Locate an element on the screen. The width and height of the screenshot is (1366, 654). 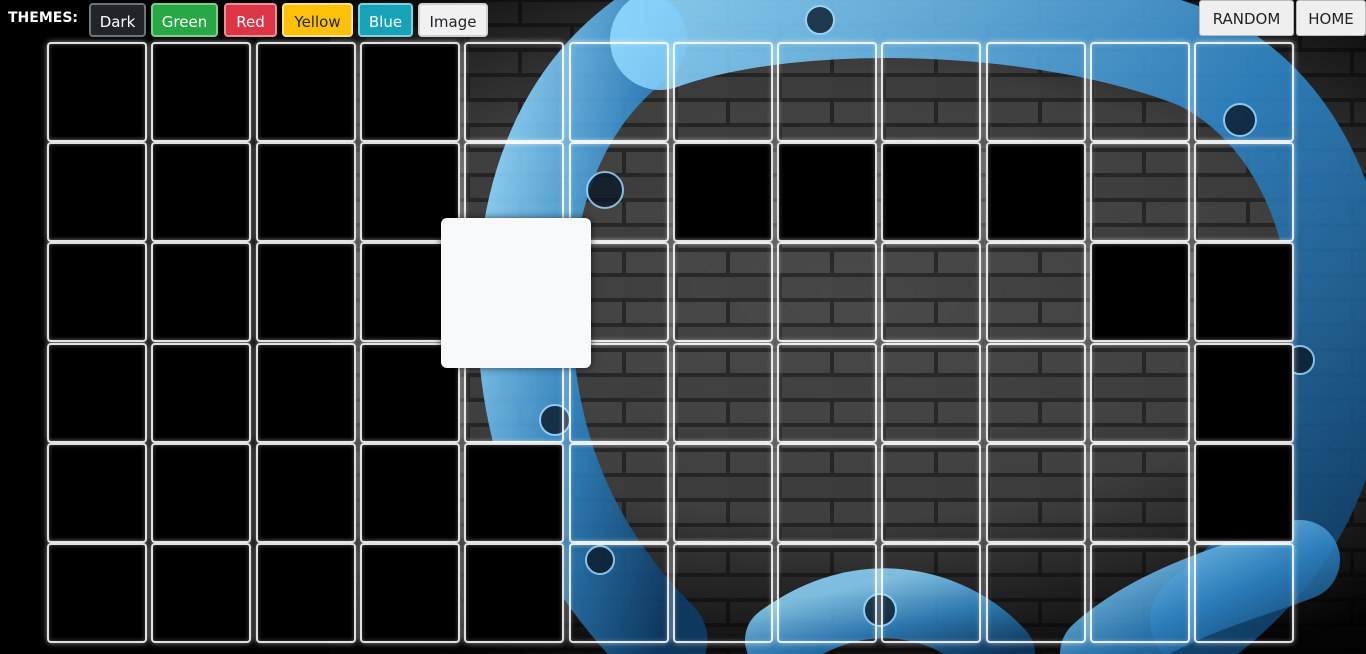
theme-dark-button: Dark is located at coordinates (117, 20).